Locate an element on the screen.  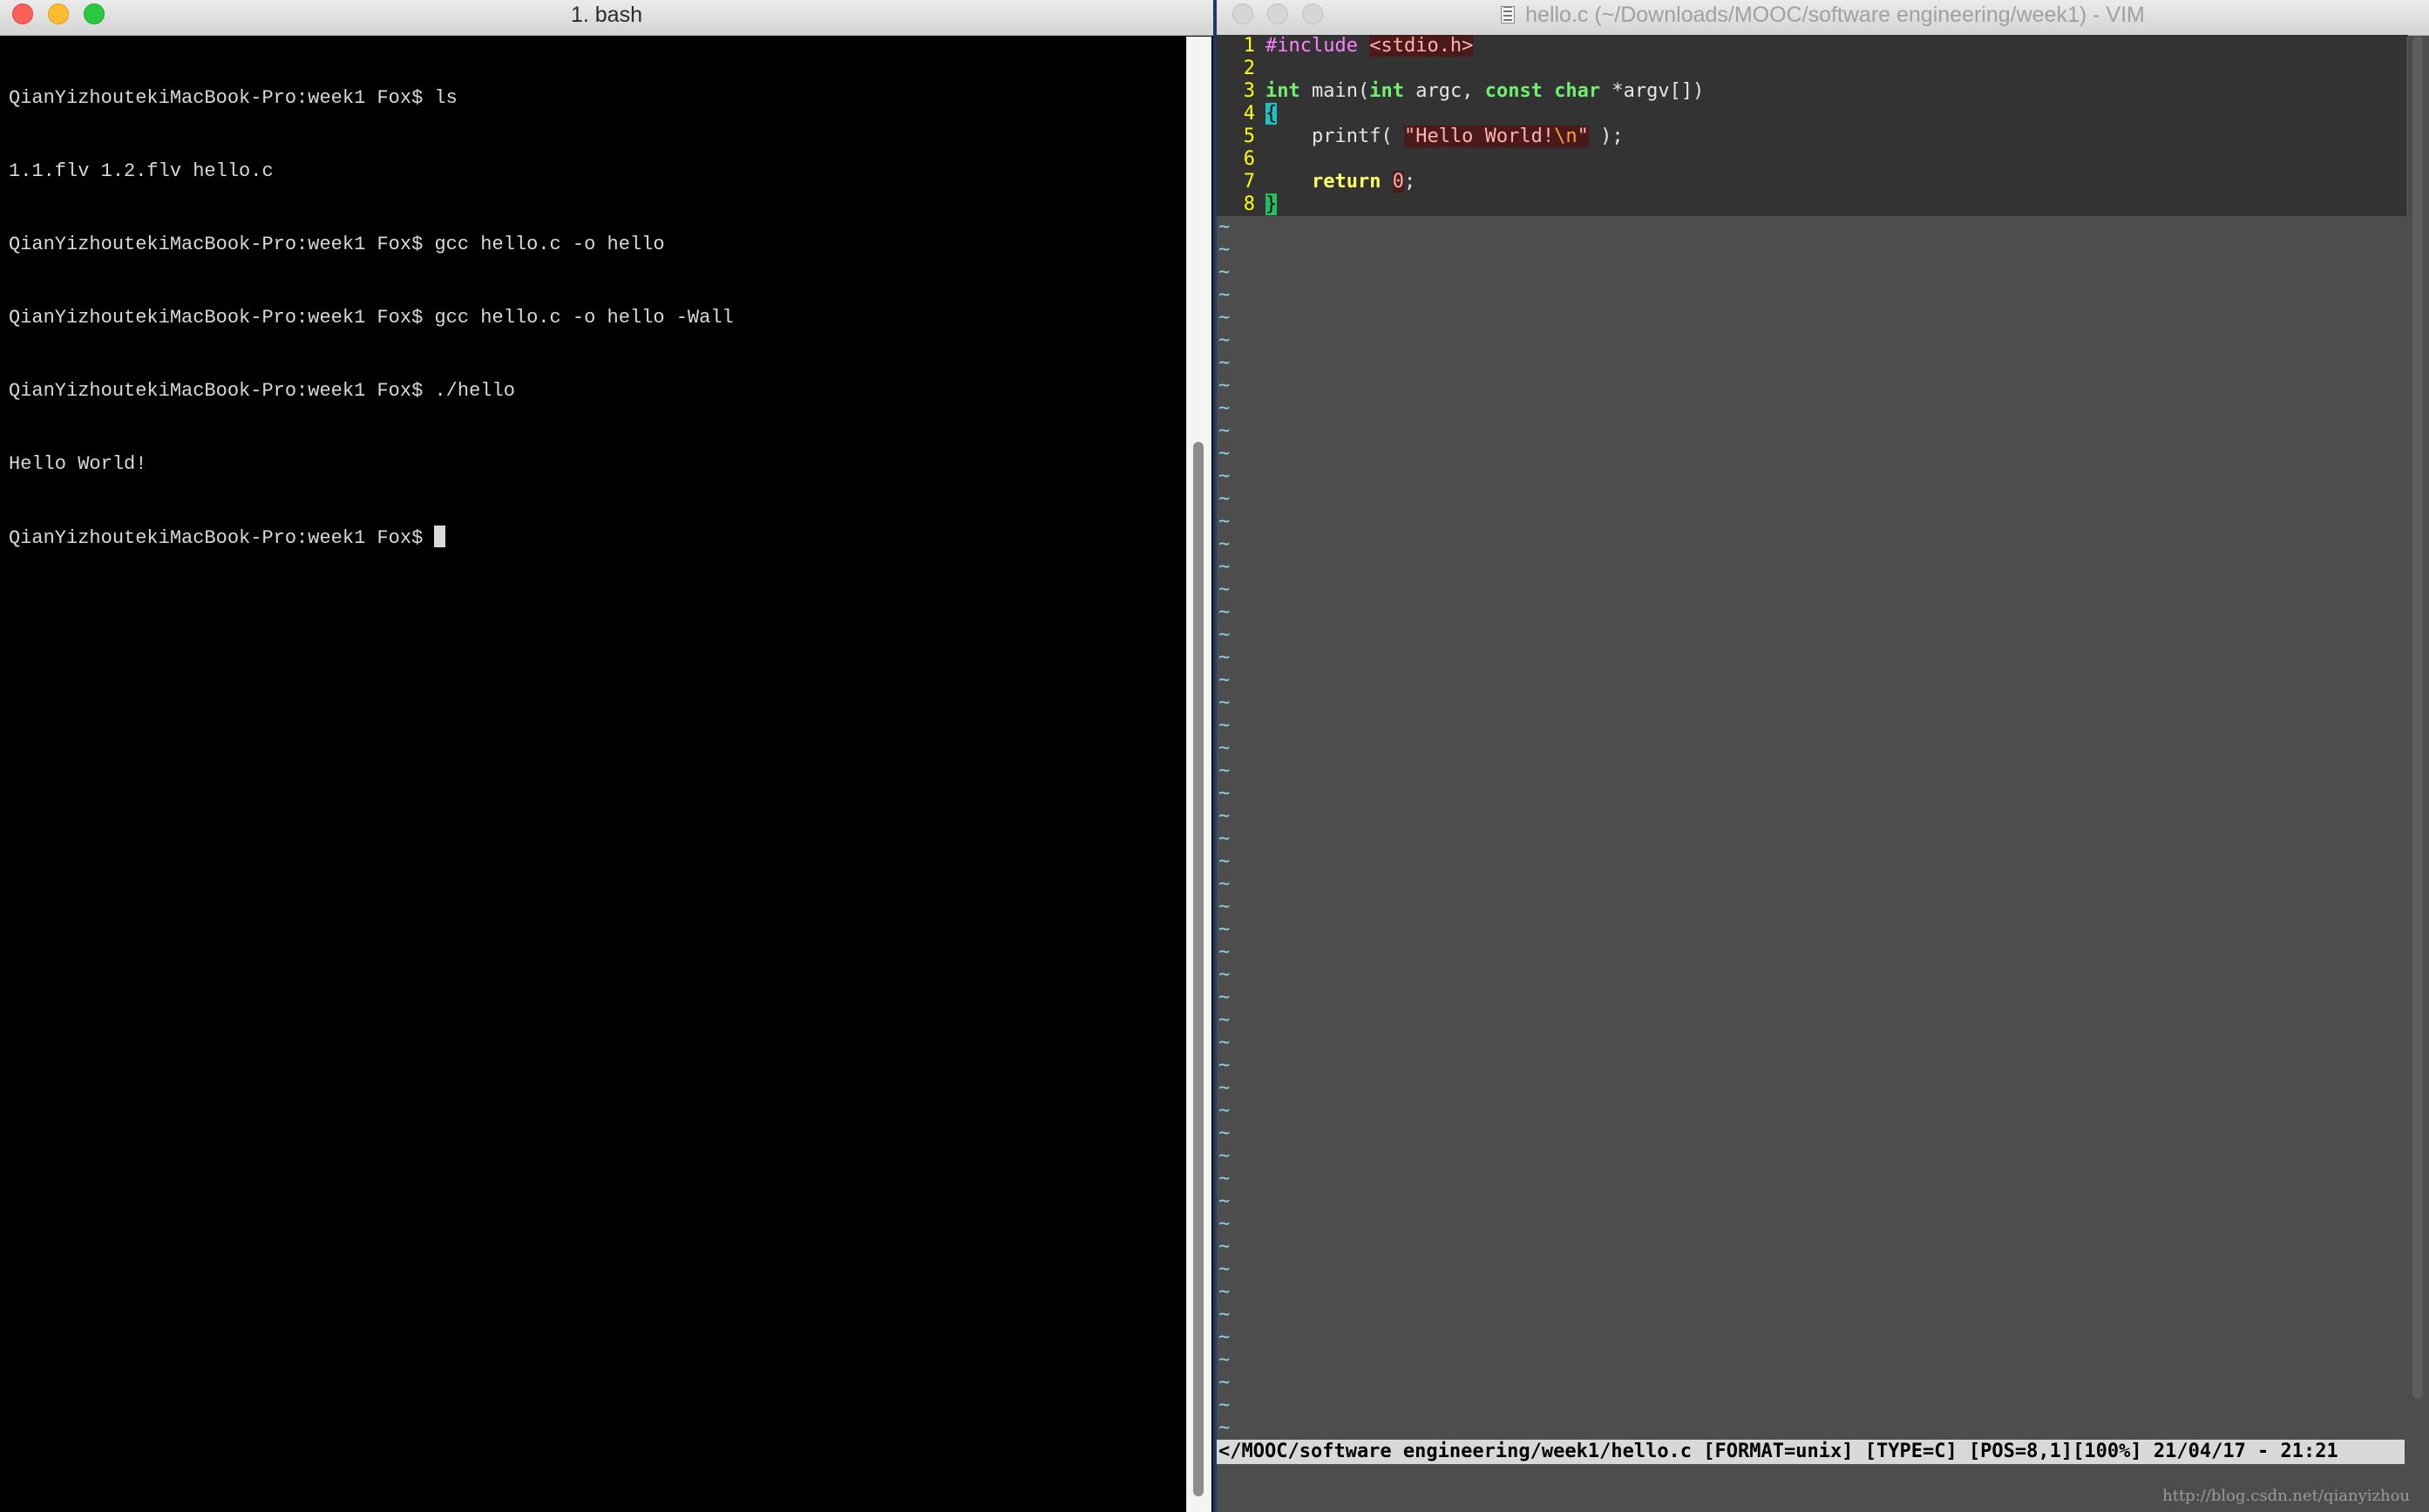
code-line: 1 #include <stdio.h> is located at coordinates (1812, 46).